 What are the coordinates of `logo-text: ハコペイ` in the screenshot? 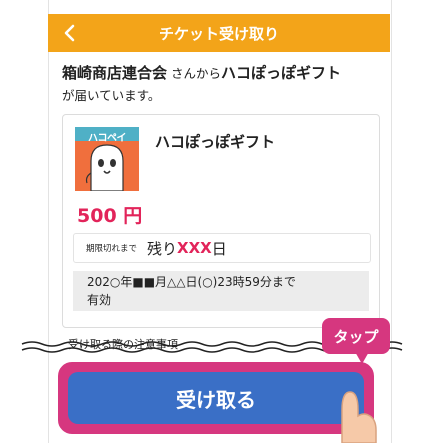 It's located at (107, 138).